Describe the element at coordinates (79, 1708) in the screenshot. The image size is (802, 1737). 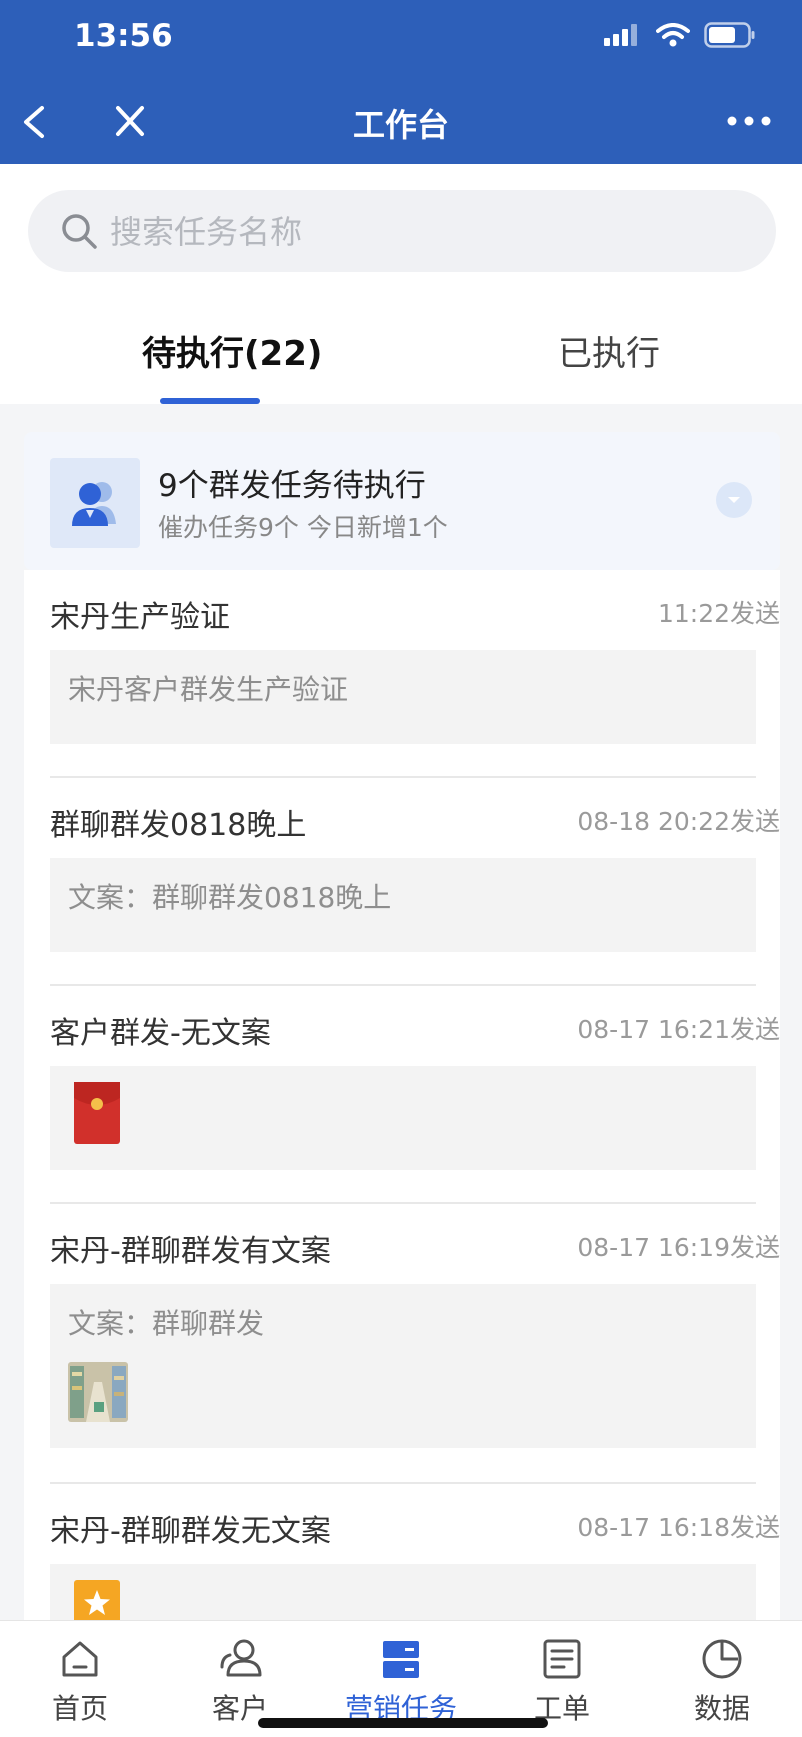
I see `tabbar-label: 首页` at that location.